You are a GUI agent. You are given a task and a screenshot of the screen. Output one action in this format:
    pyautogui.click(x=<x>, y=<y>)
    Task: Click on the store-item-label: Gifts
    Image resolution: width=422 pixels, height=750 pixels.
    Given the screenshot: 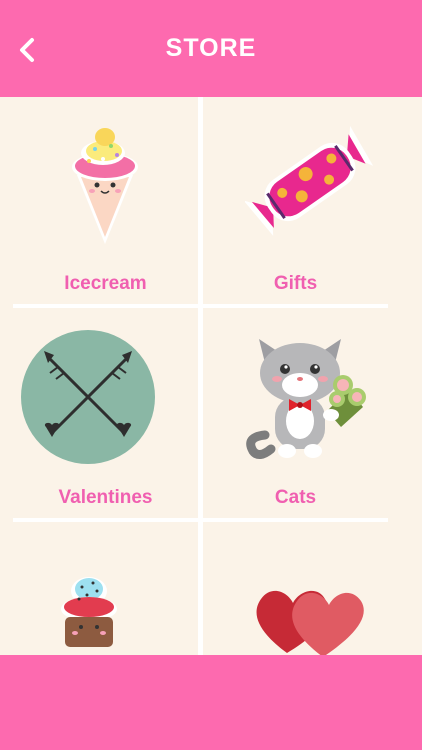 What is the action you would take?
    pyautogui.click(x=295, y=283)
    